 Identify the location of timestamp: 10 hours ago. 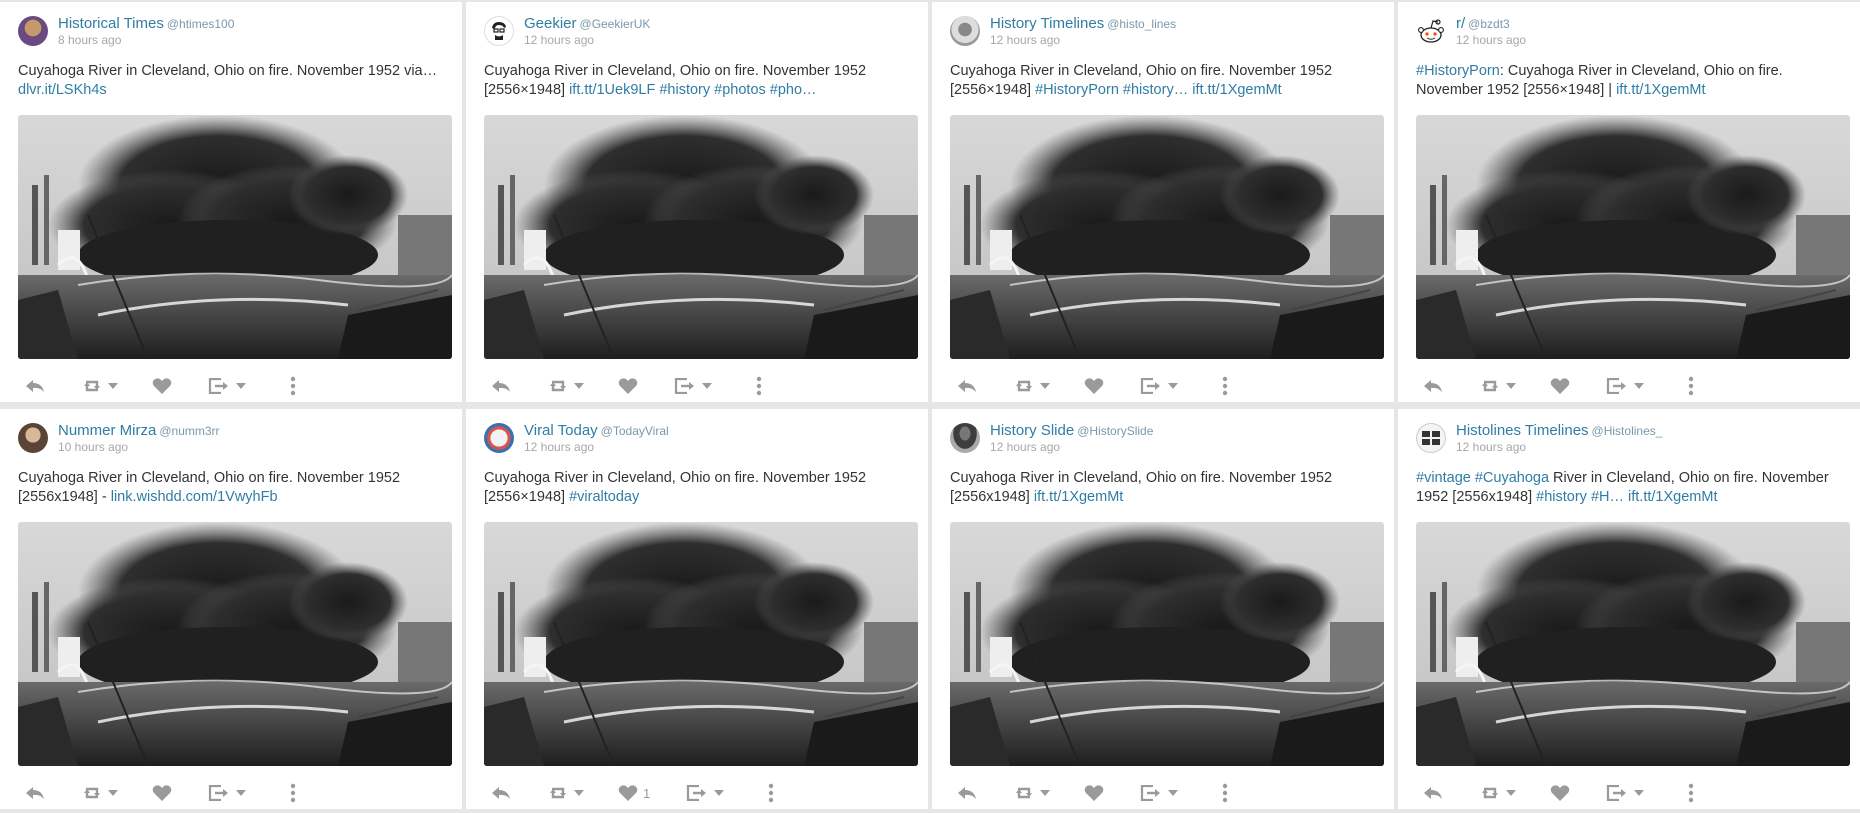
(139, 447).